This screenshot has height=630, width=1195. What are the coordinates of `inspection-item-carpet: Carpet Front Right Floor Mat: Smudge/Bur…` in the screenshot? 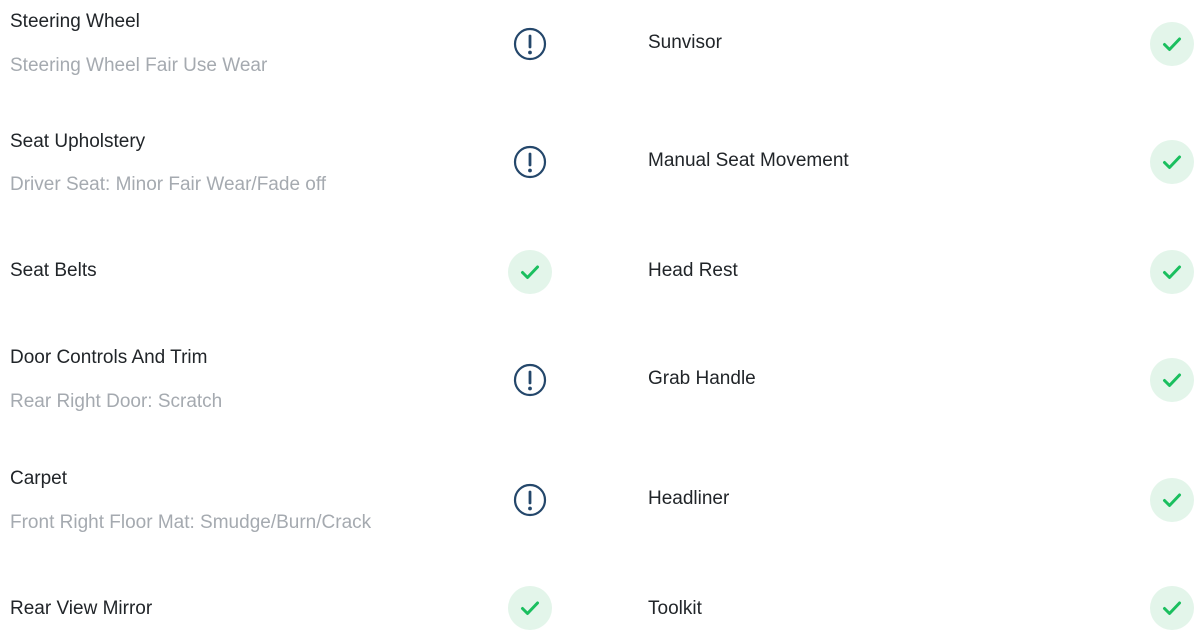 It's located at (282, 505).